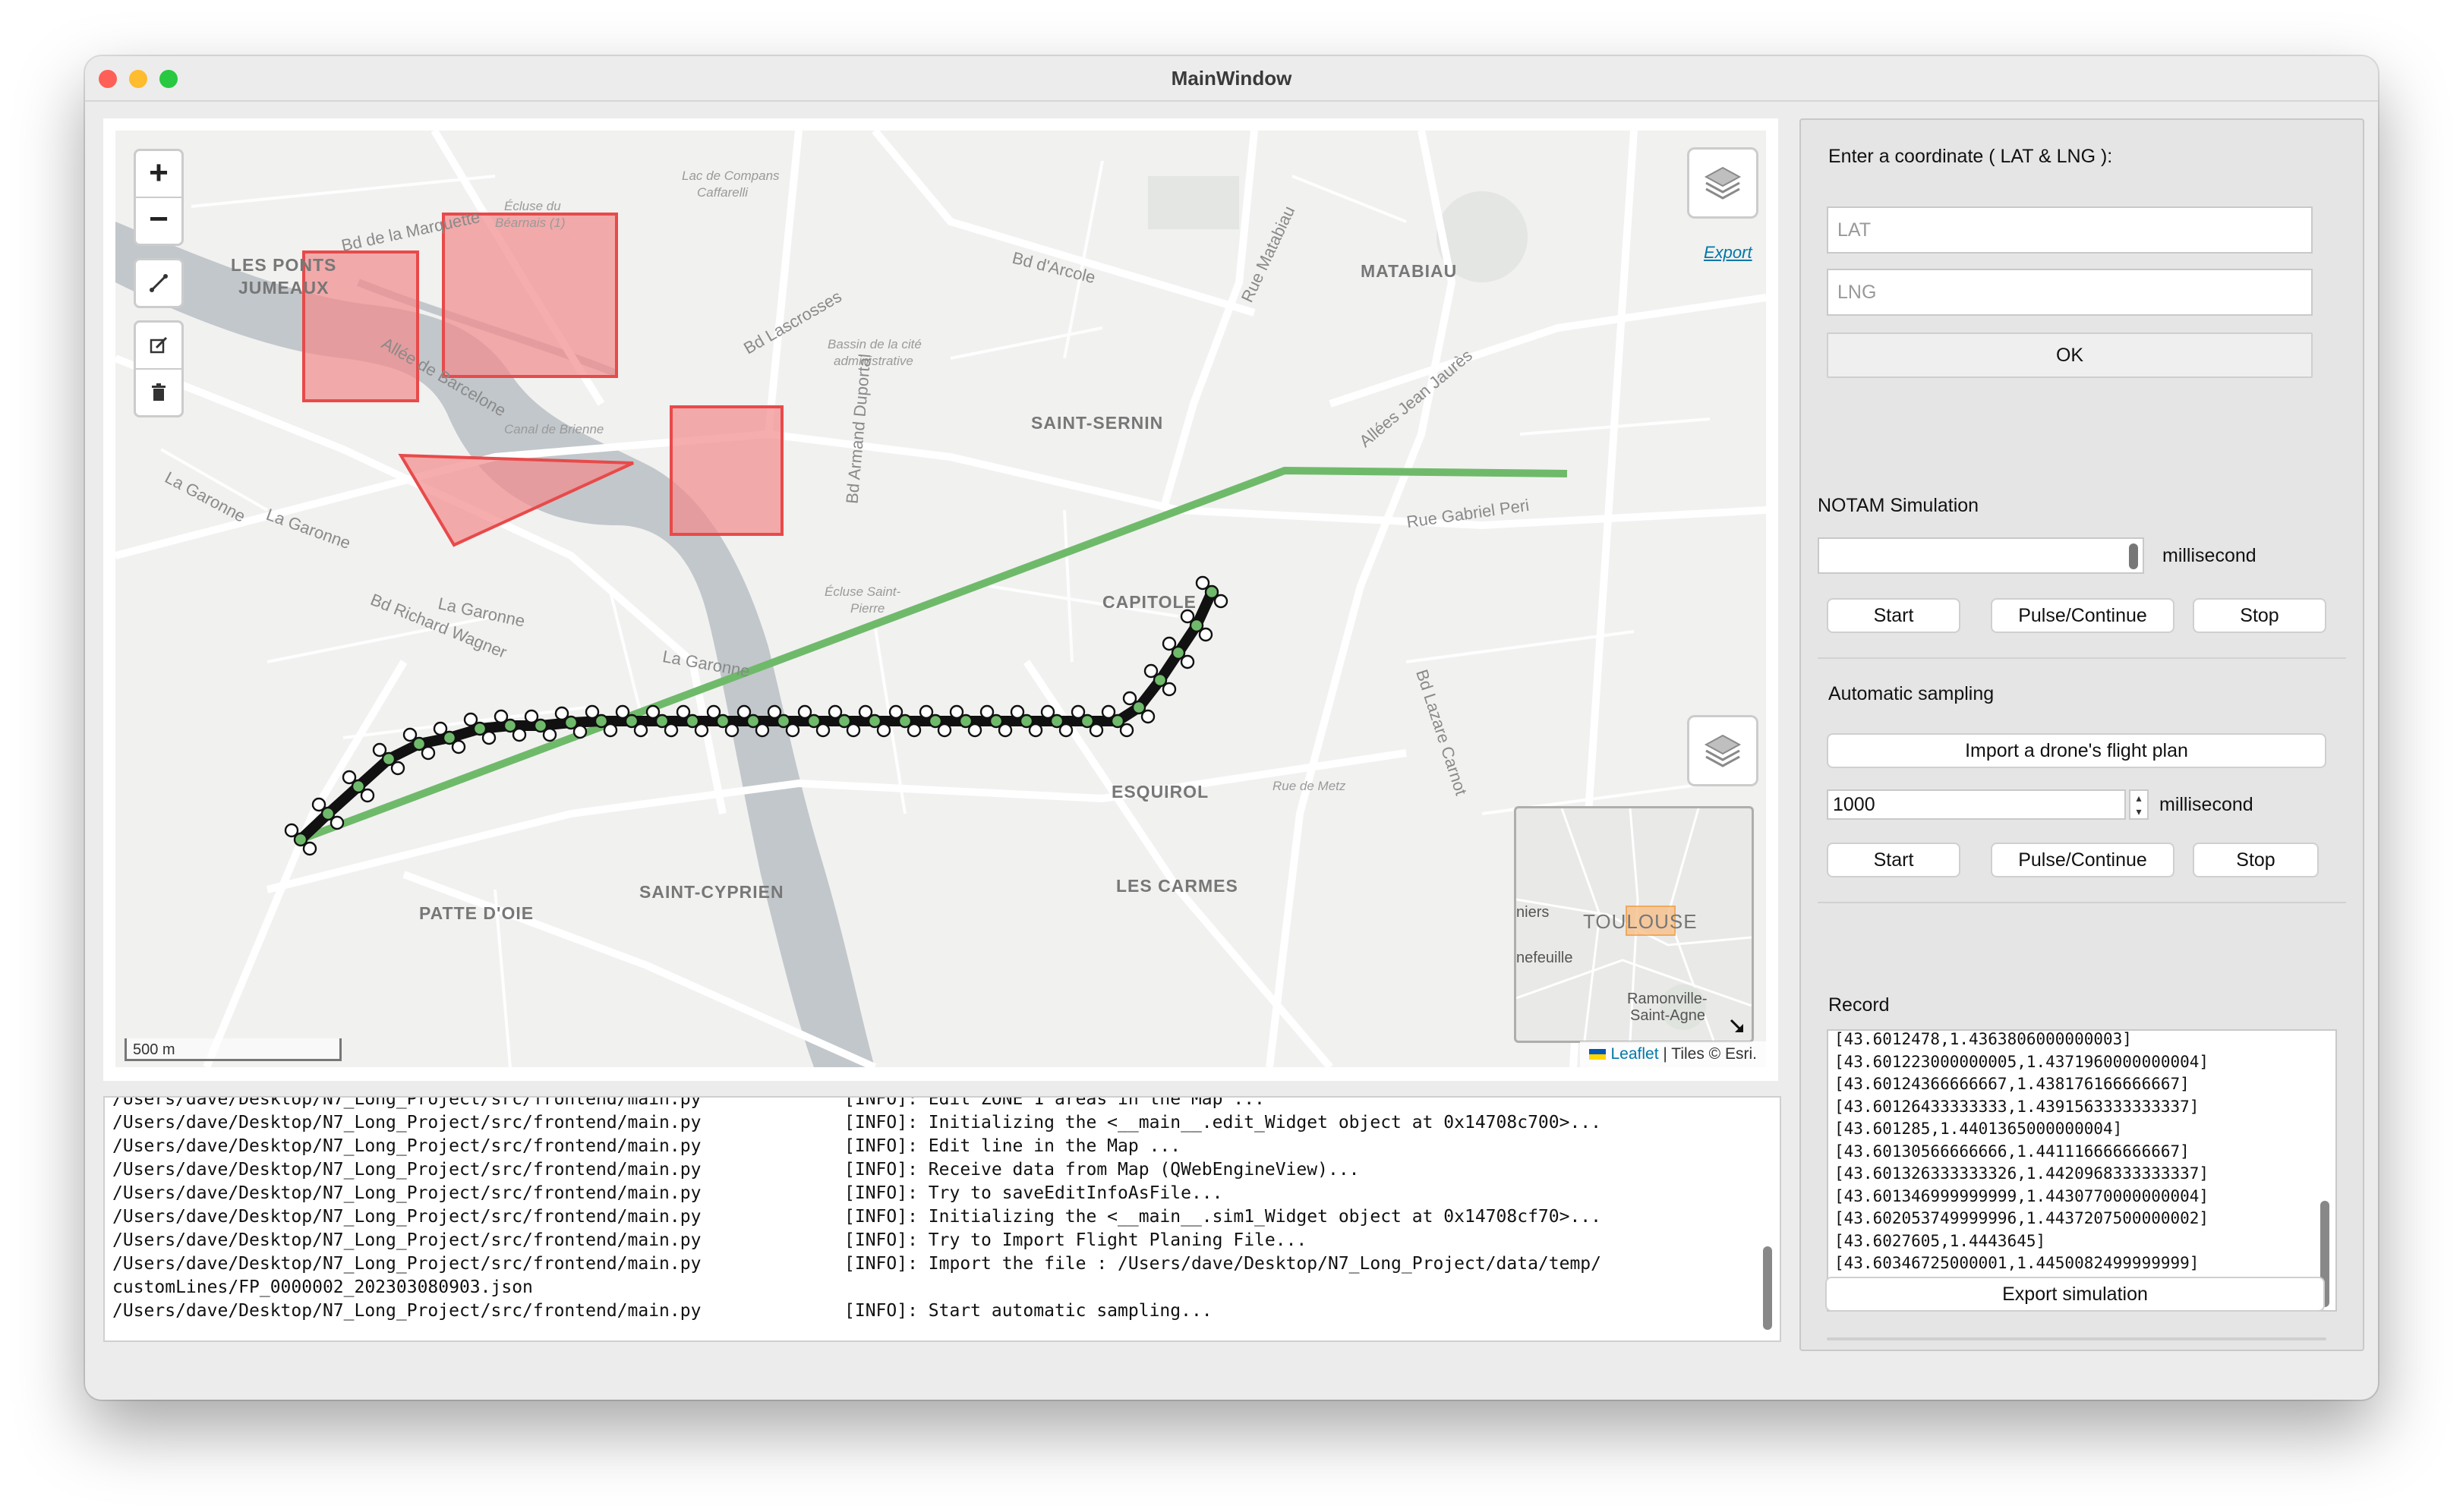 The width and height of the screenshot is (2463, 1512). What do you see at coordinates (2070, 355) in the screenshot?
I see `ok-button: OK` at bounding box center [2070, 355].